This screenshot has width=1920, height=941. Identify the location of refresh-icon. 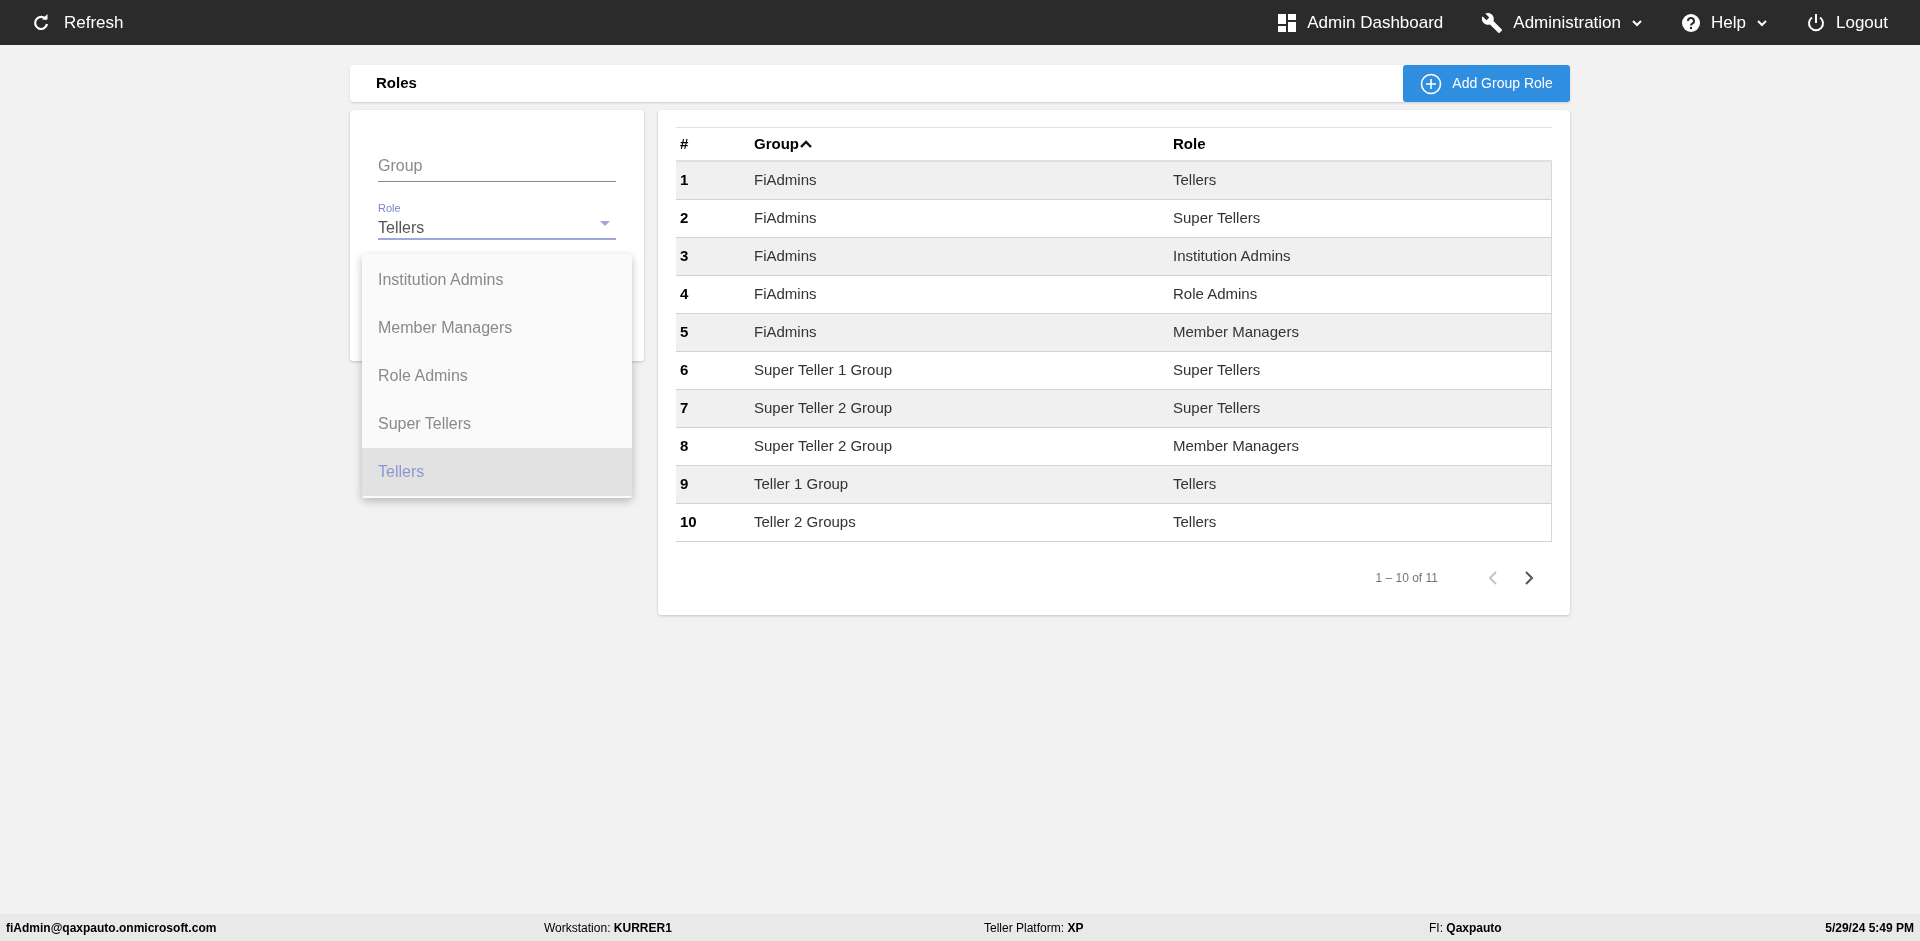
(41, 22).